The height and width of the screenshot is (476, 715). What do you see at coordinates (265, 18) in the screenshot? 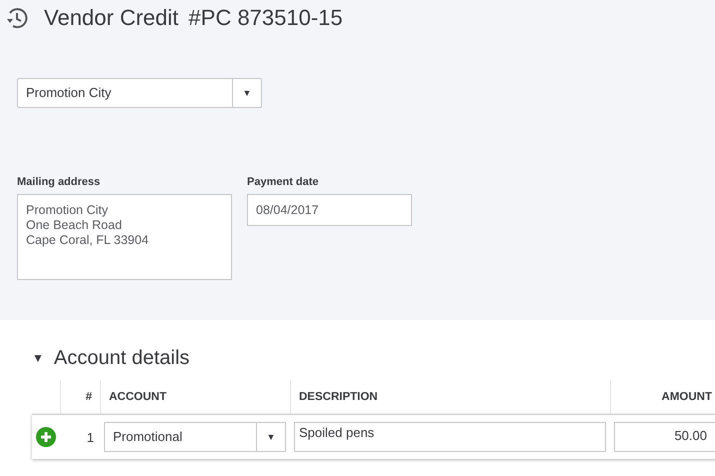
I see `credit-number: #PC 873510-15` at bounding box center [265, 18].